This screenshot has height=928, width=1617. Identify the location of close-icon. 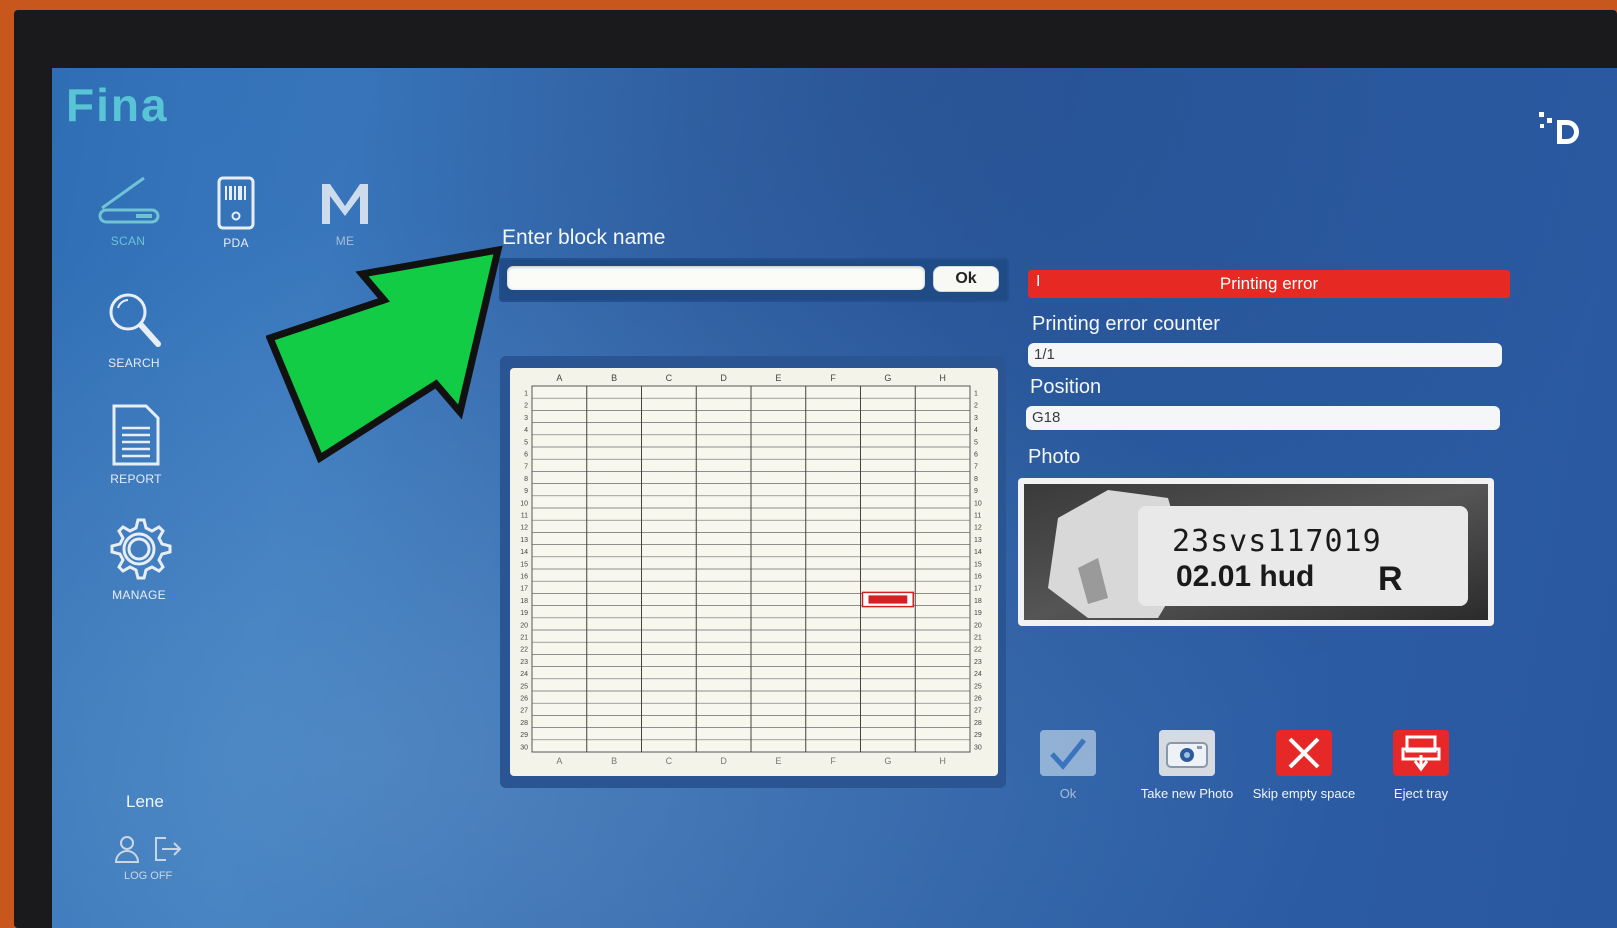
(1304, 753).